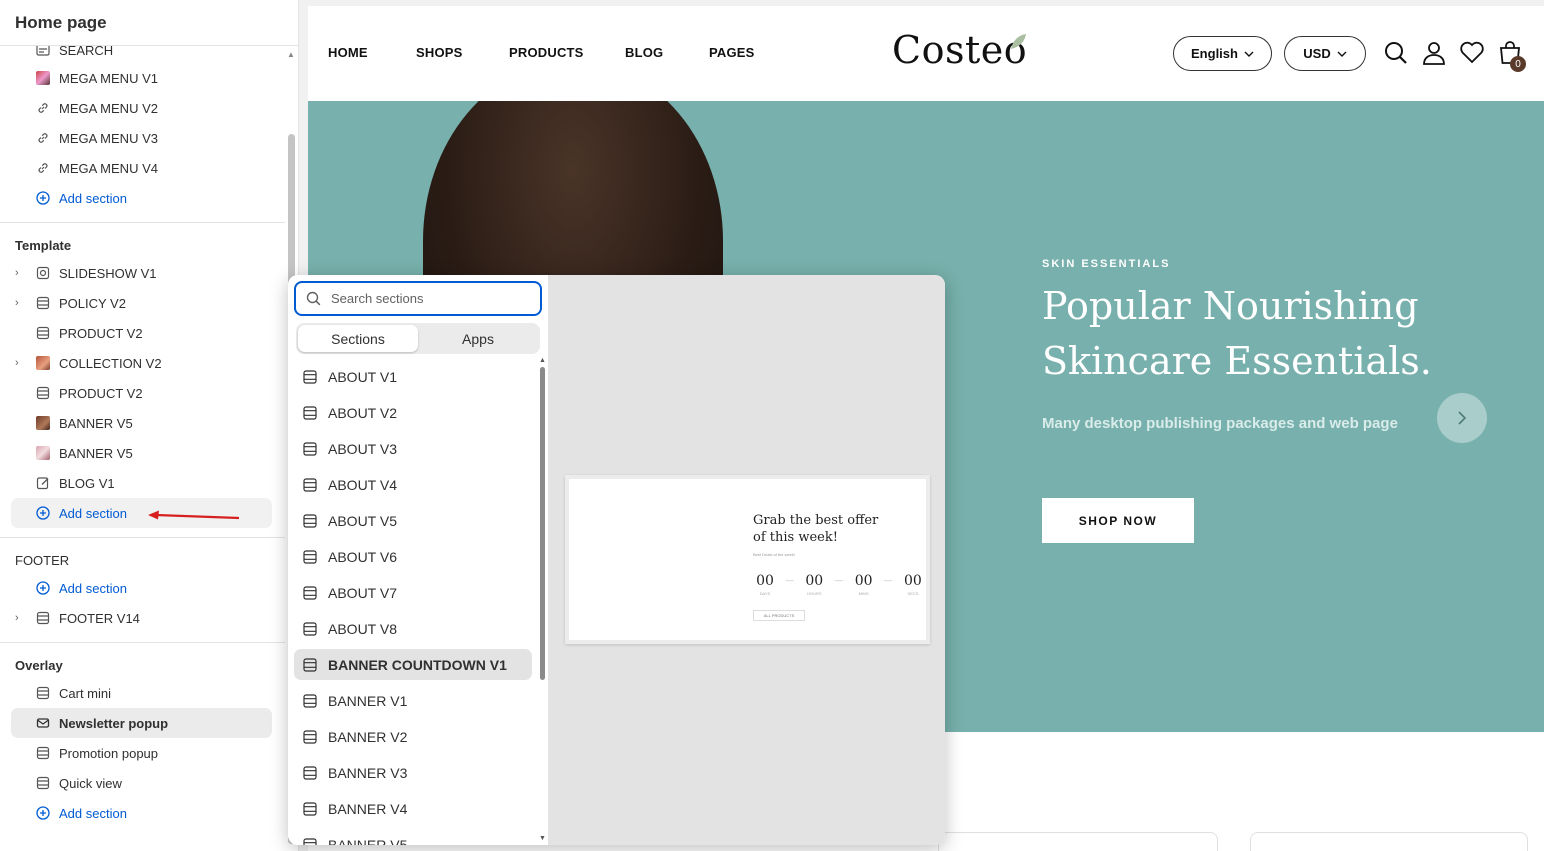 This screenshot has height=851, width=1544. Describe the element at coordinates (141, 273) in the screenshot. I see `sidebar-item-slideshow-v1: › SLIDESHOW V1` at that location.